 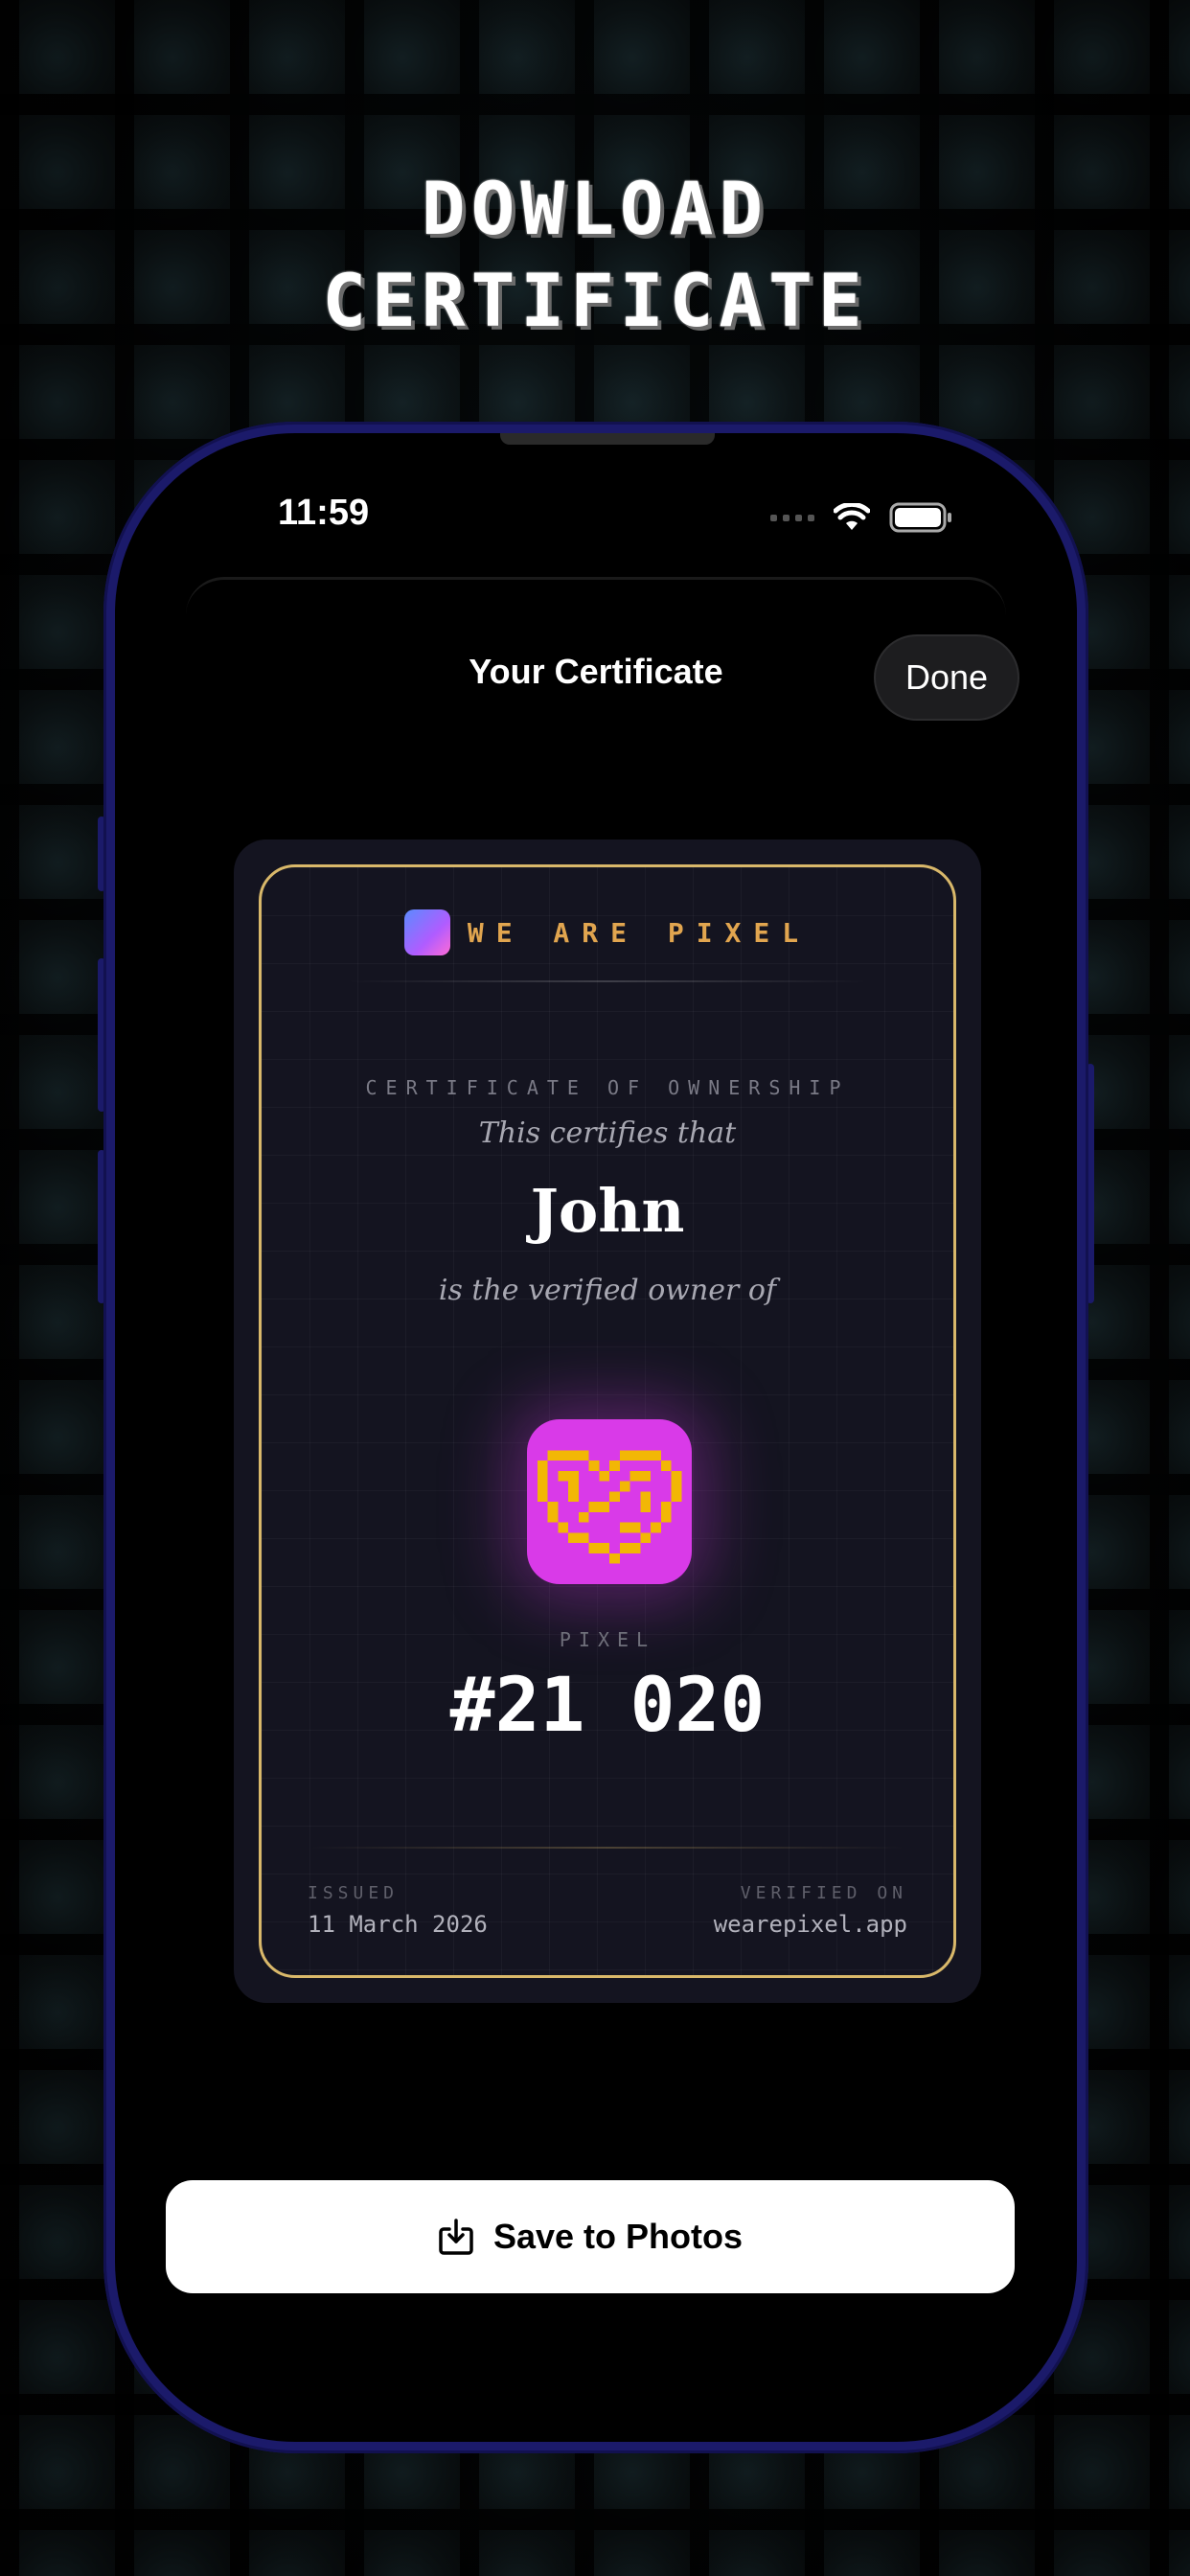 What do you see at coordinates (398, 1910) in the screenshot?
I see `issued-block: ISSUED 11 March 2026` at bounding box center [398, 1910].